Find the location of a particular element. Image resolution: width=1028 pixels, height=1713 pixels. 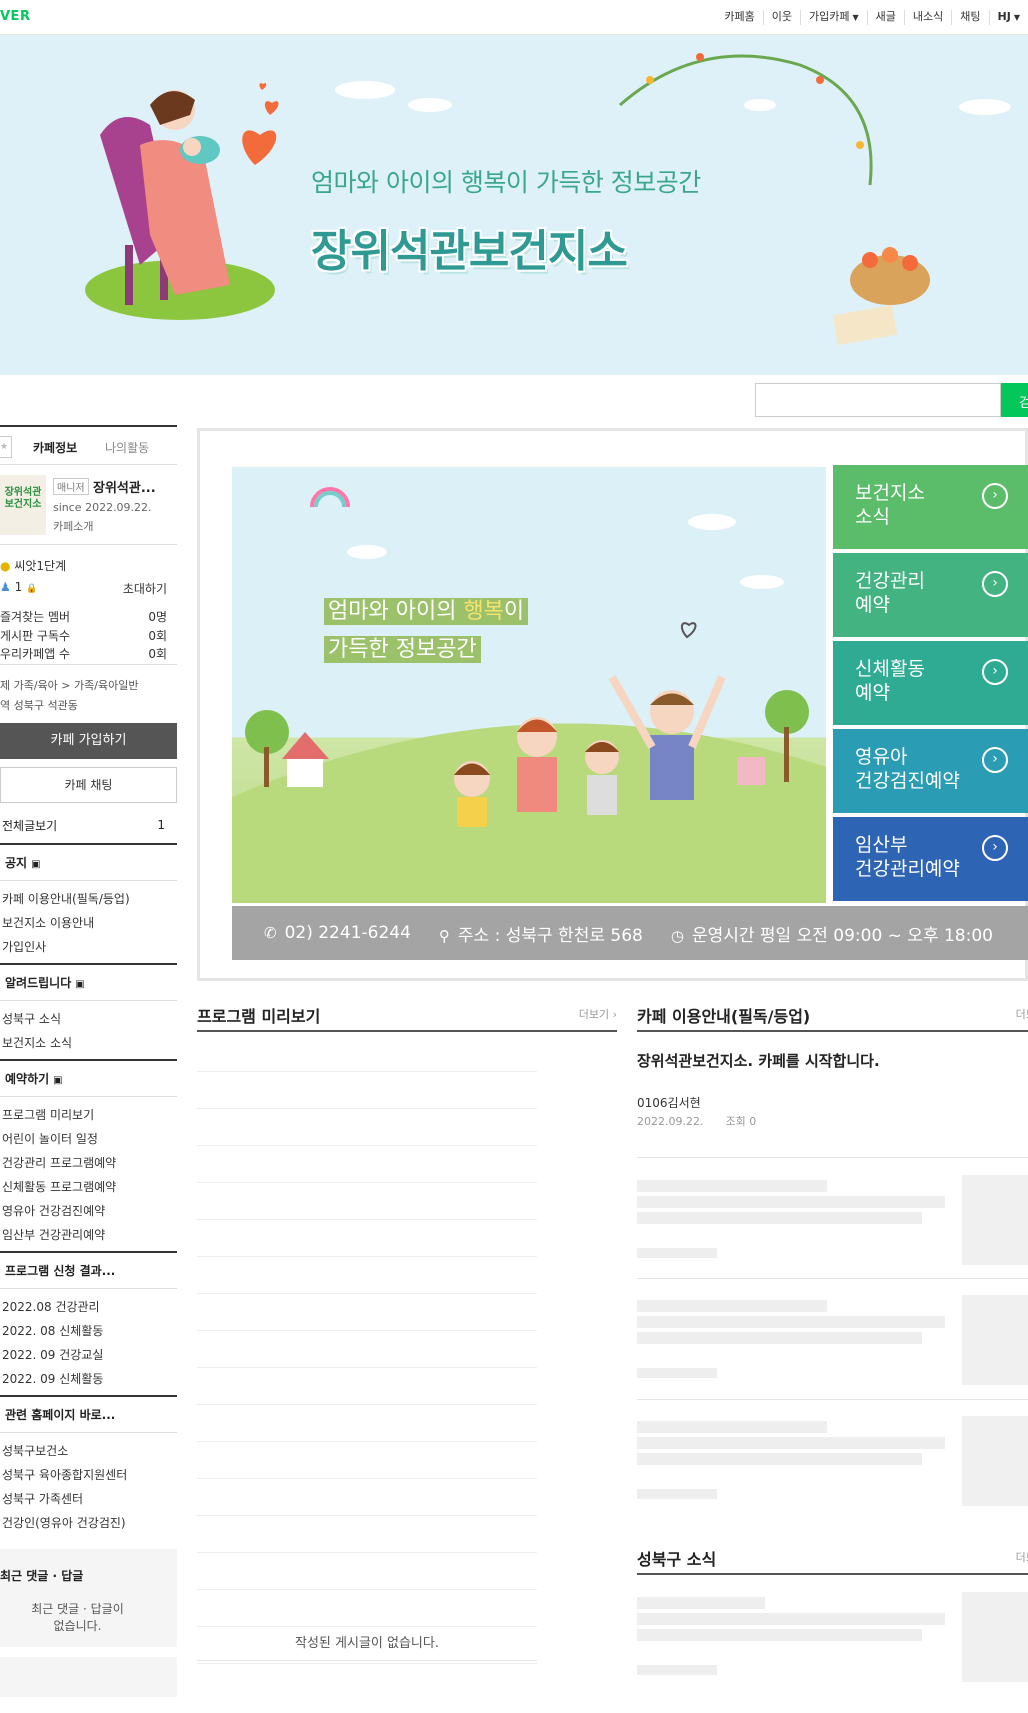

all-posts-link: 전체글보기 1 is located at coordinates (88, 826).